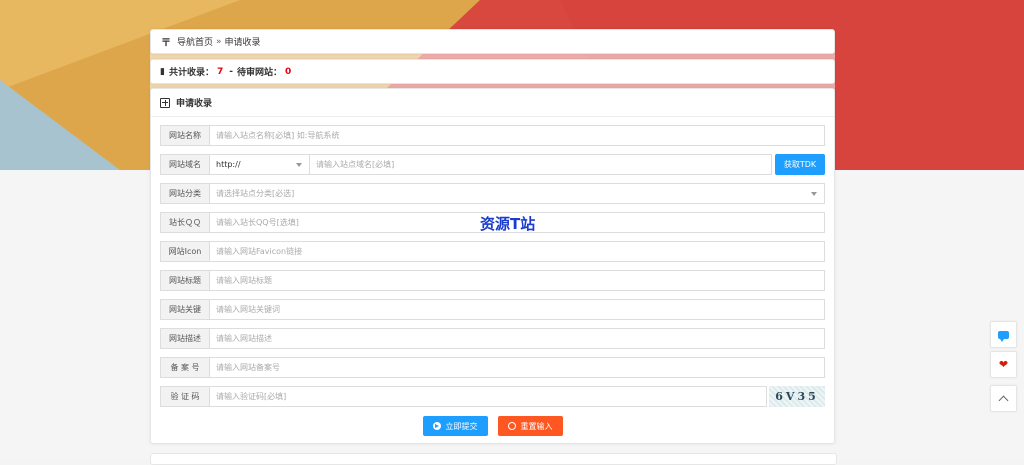 Image resolution: width=1024 pixels, height=465 pixels. Describe the element at coordinates (492, 41) in the screenshot. I see `breadcrumb: 〒 导航首页 » 申请收录` at that location.